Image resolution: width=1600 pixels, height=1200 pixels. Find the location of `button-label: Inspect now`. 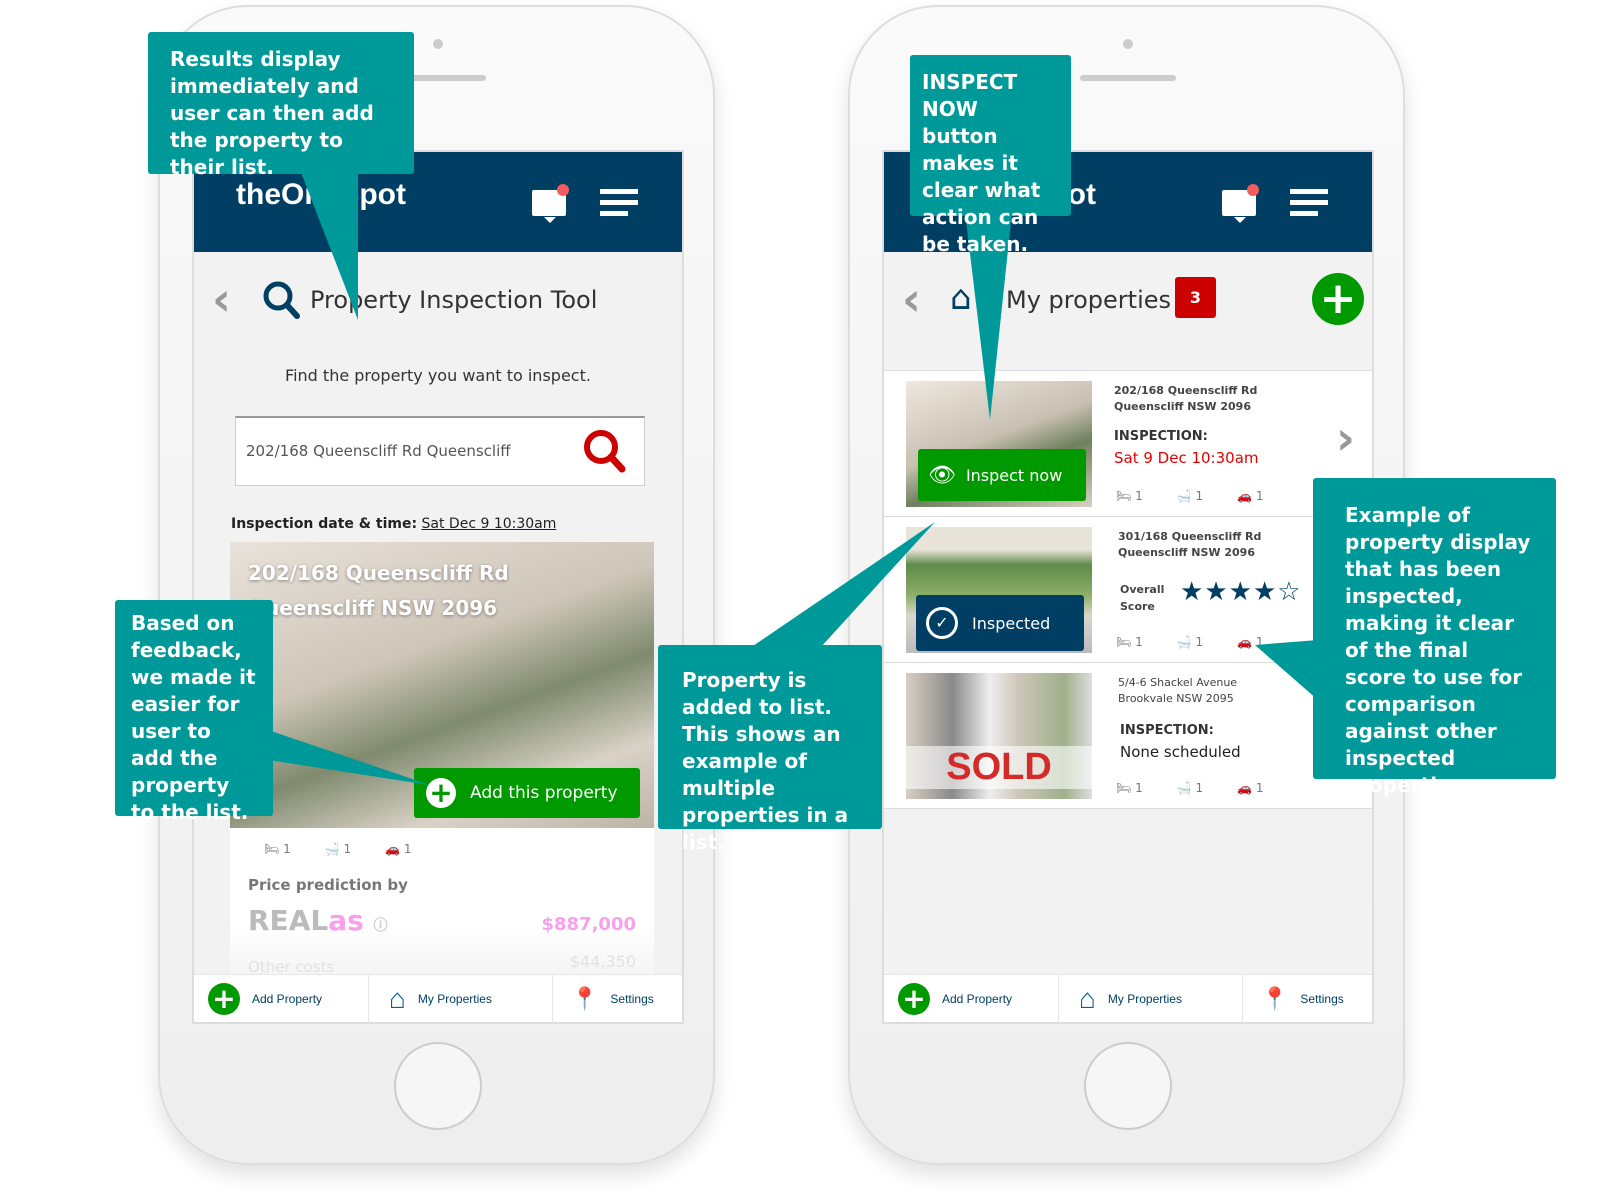

button-label: Inspect now is located at coordinates (1014, 475).